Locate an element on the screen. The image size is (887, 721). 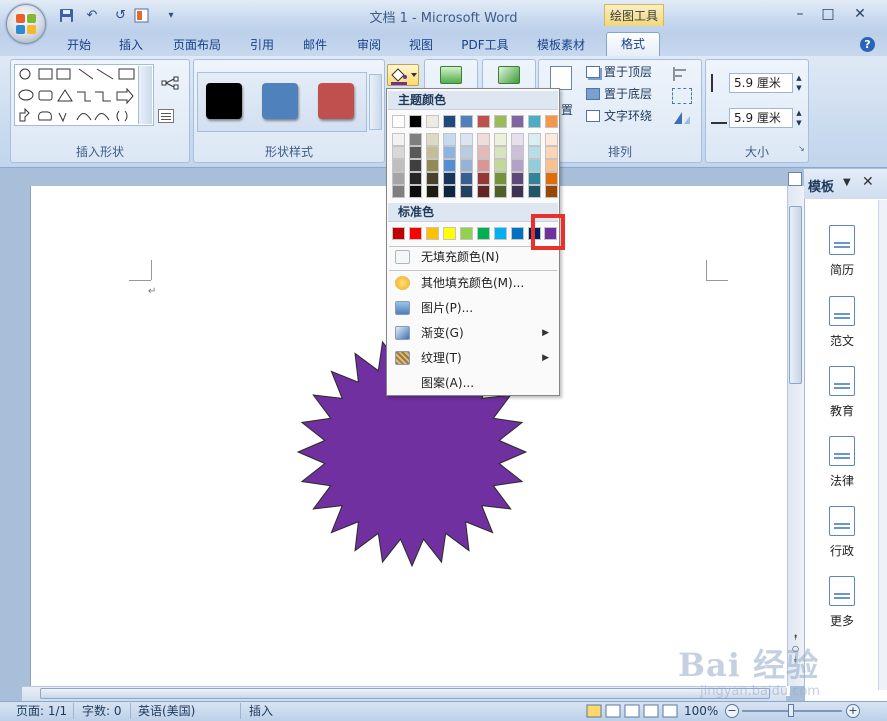
pane-item-admin: 行政 is located at coordinates (842, 532).